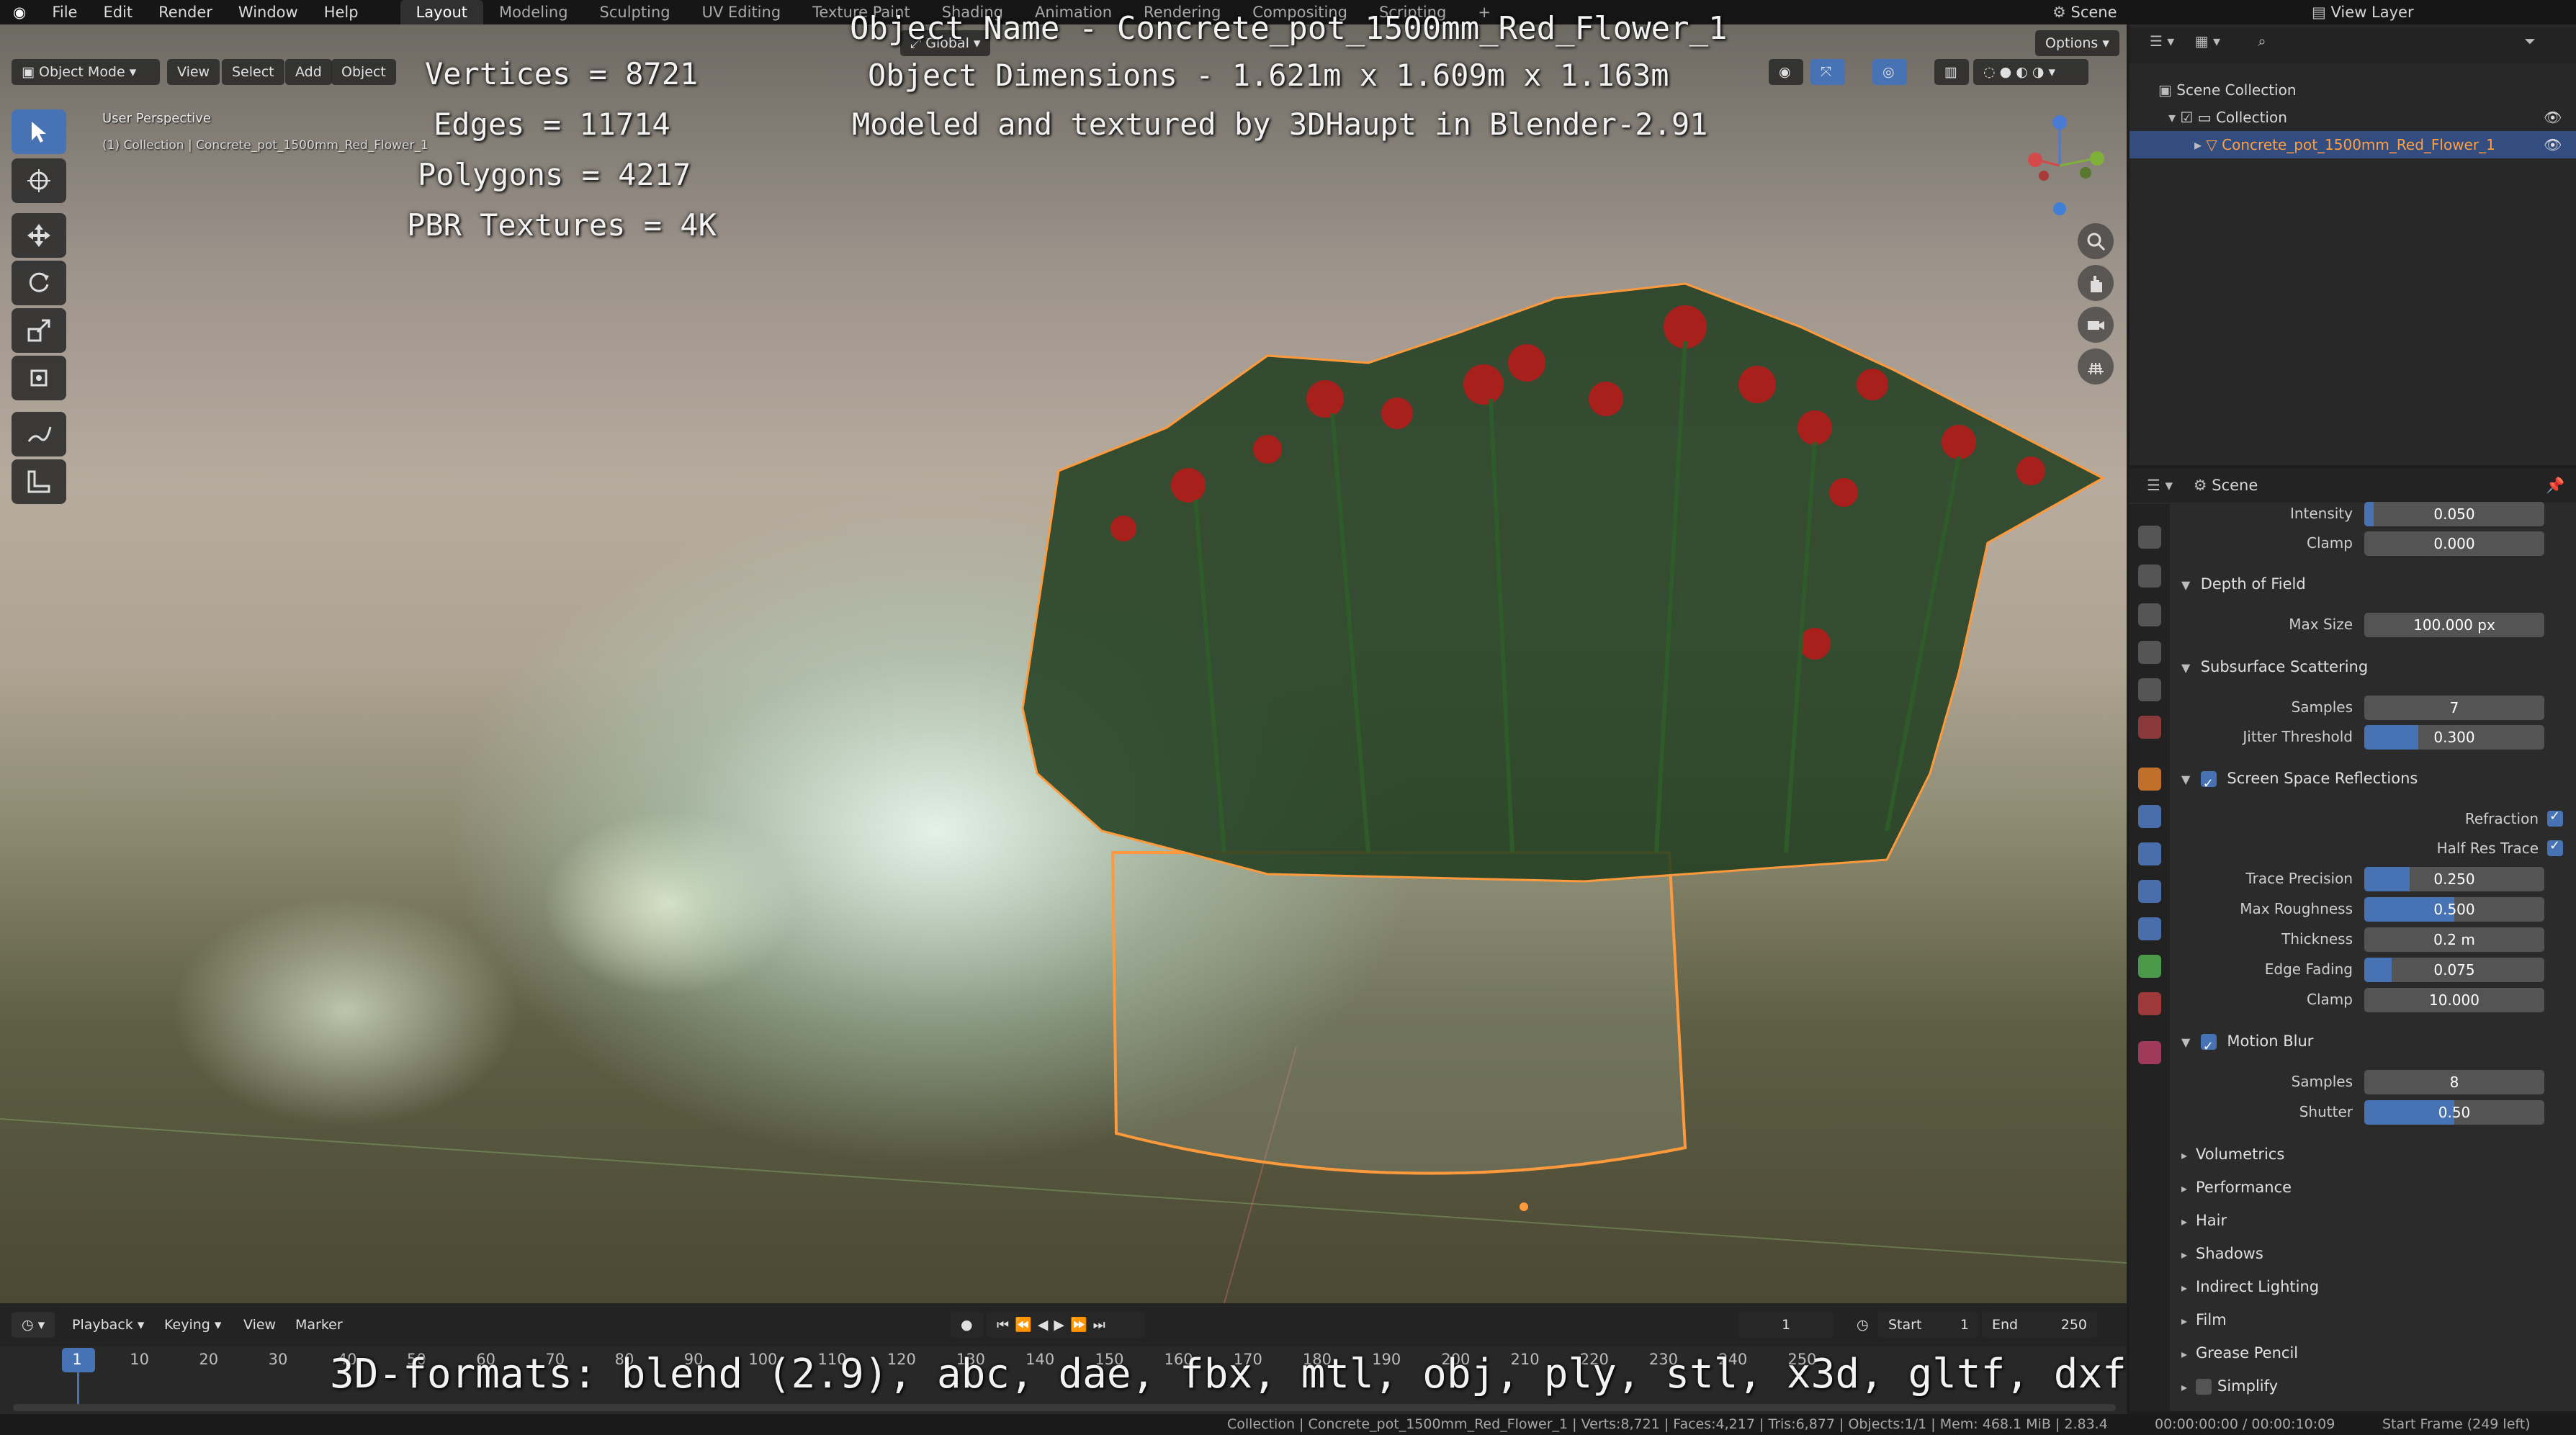 The width and height of the screenshot is (2576, 1435). I want to click on motion-blur-checkbox, so click(2208, 1047).